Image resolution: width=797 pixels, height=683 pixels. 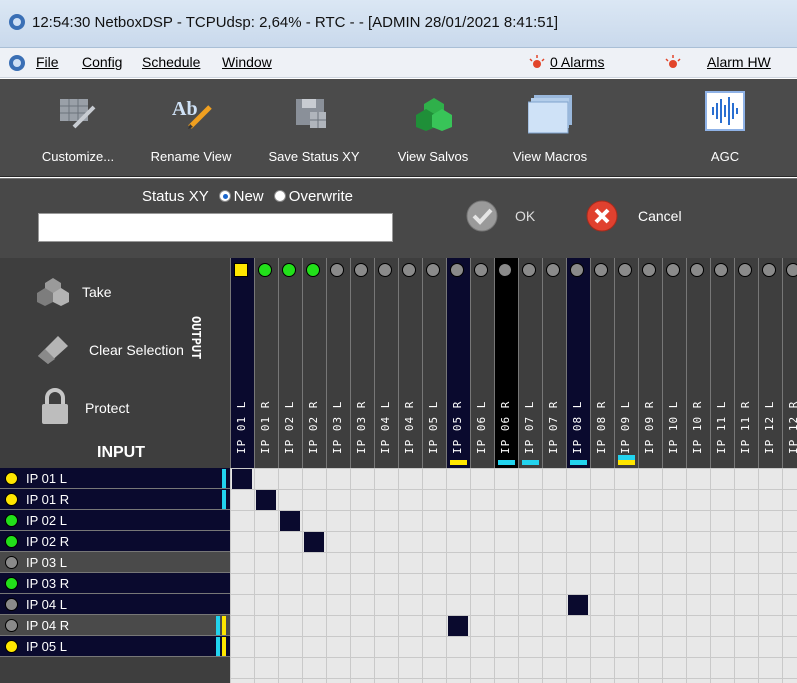 What do you see at coordinates (46, 562) in the screenshot?
I see `input-label: IP 03 L` at bounding box center [46, 562].